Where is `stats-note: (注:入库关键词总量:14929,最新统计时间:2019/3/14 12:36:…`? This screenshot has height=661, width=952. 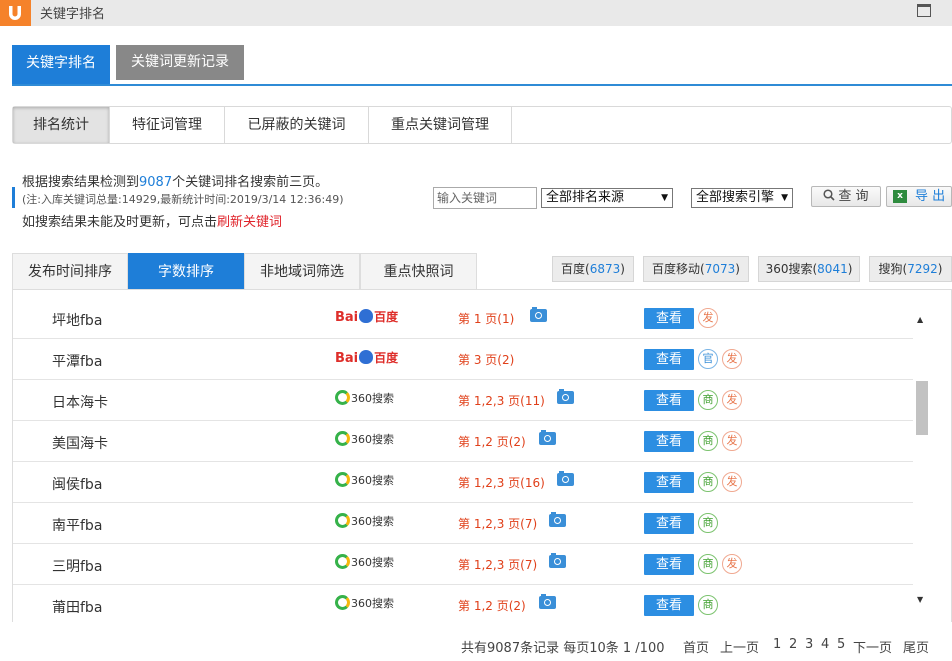
stats-note: (注:入库关键词总量:14929,最新统计时间:2019/3/14 12:36:… is located at coordinates (183, 199).